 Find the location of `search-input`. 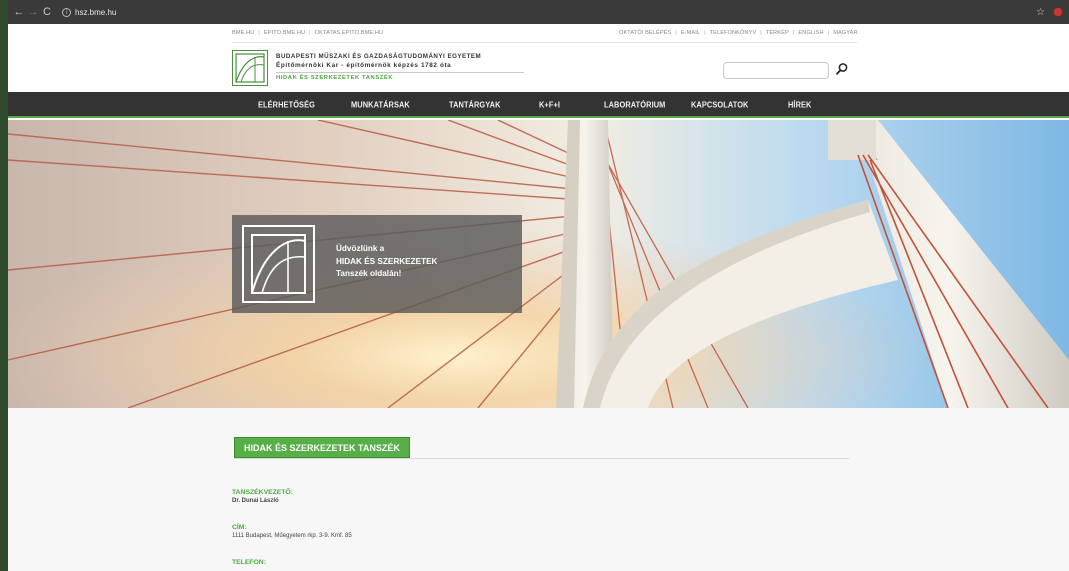

search-input is located at coordinates (776, 70).